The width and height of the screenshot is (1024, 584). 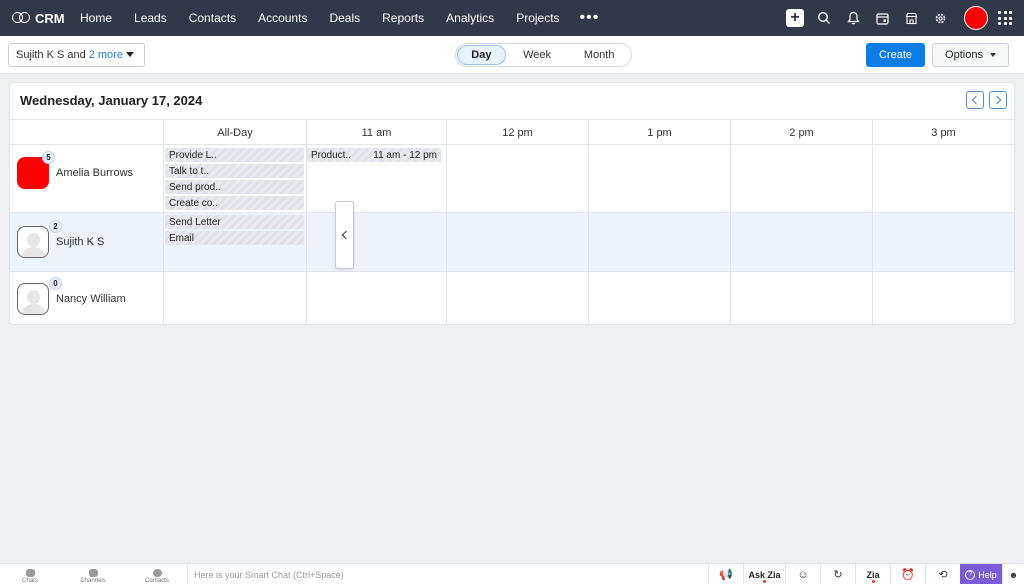 What do you see at coordinates (212, 18) in the screenshot?
I see `nav-item-contacts: Contacts` at bounding box center [212, 18].